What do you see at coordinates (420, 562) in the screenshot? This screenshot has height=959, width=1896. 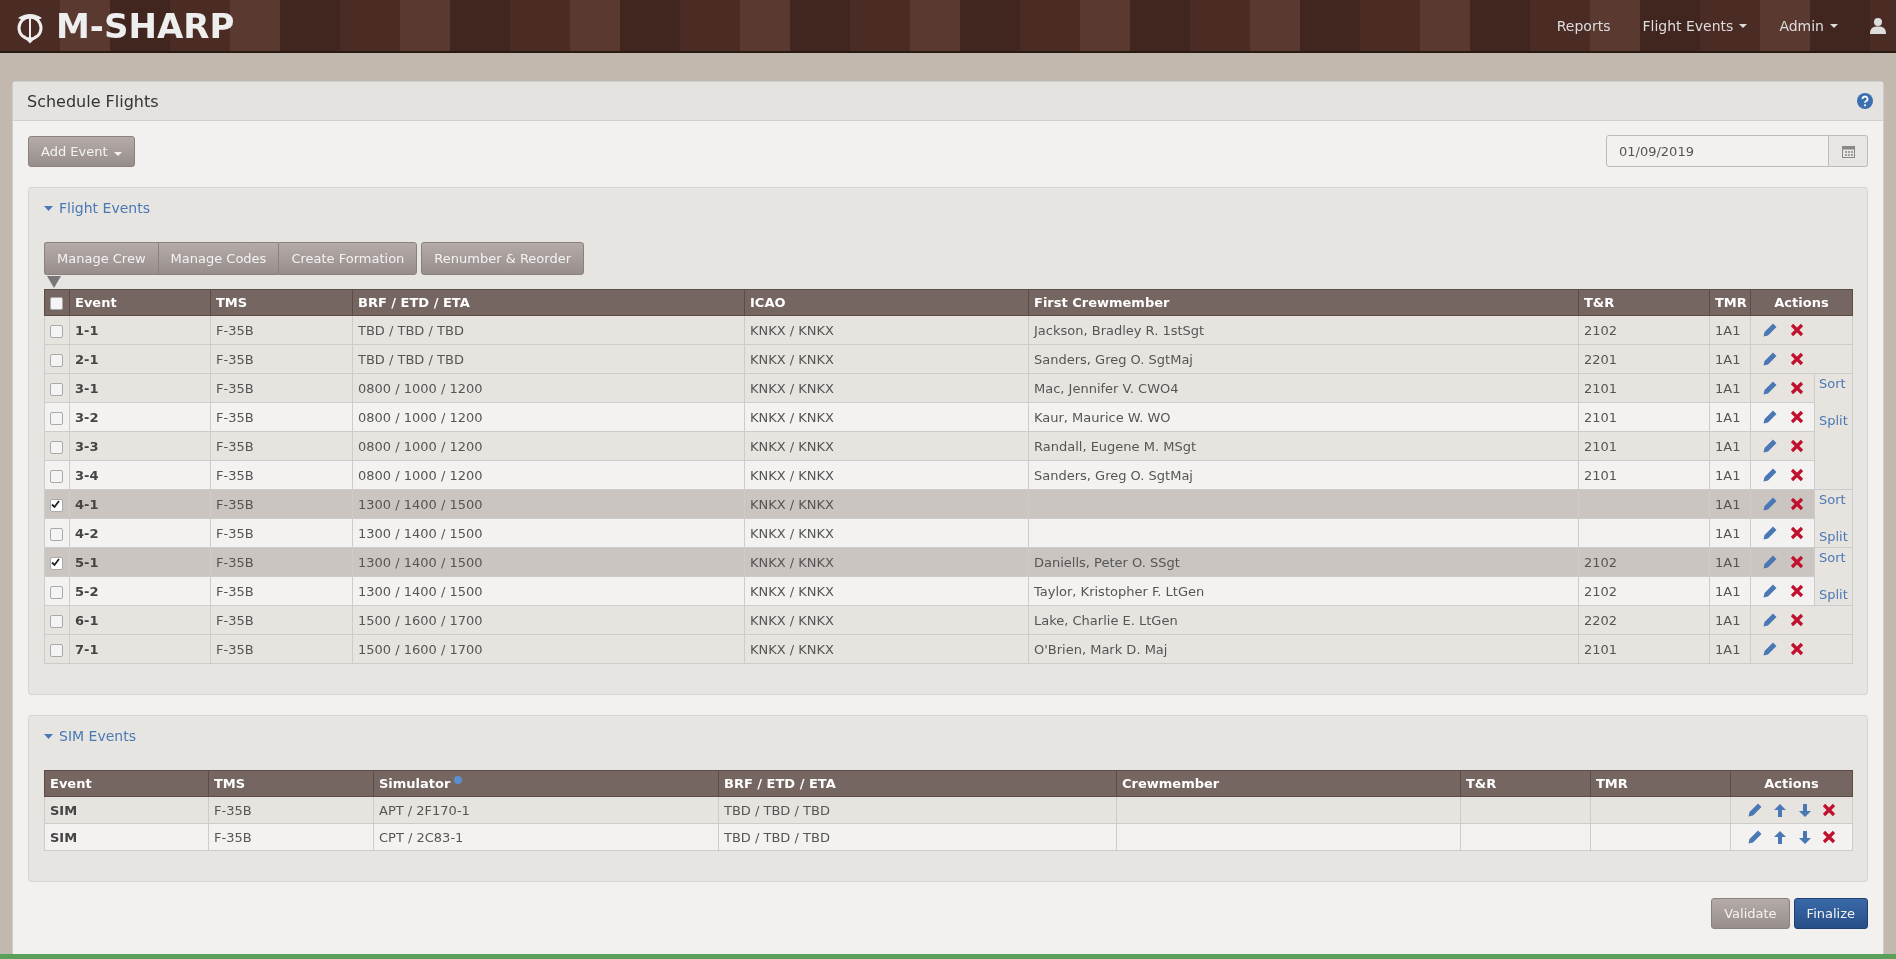 I see `table-cell: 1300 / 1400 / 1500` at bounding box center [420, 562].